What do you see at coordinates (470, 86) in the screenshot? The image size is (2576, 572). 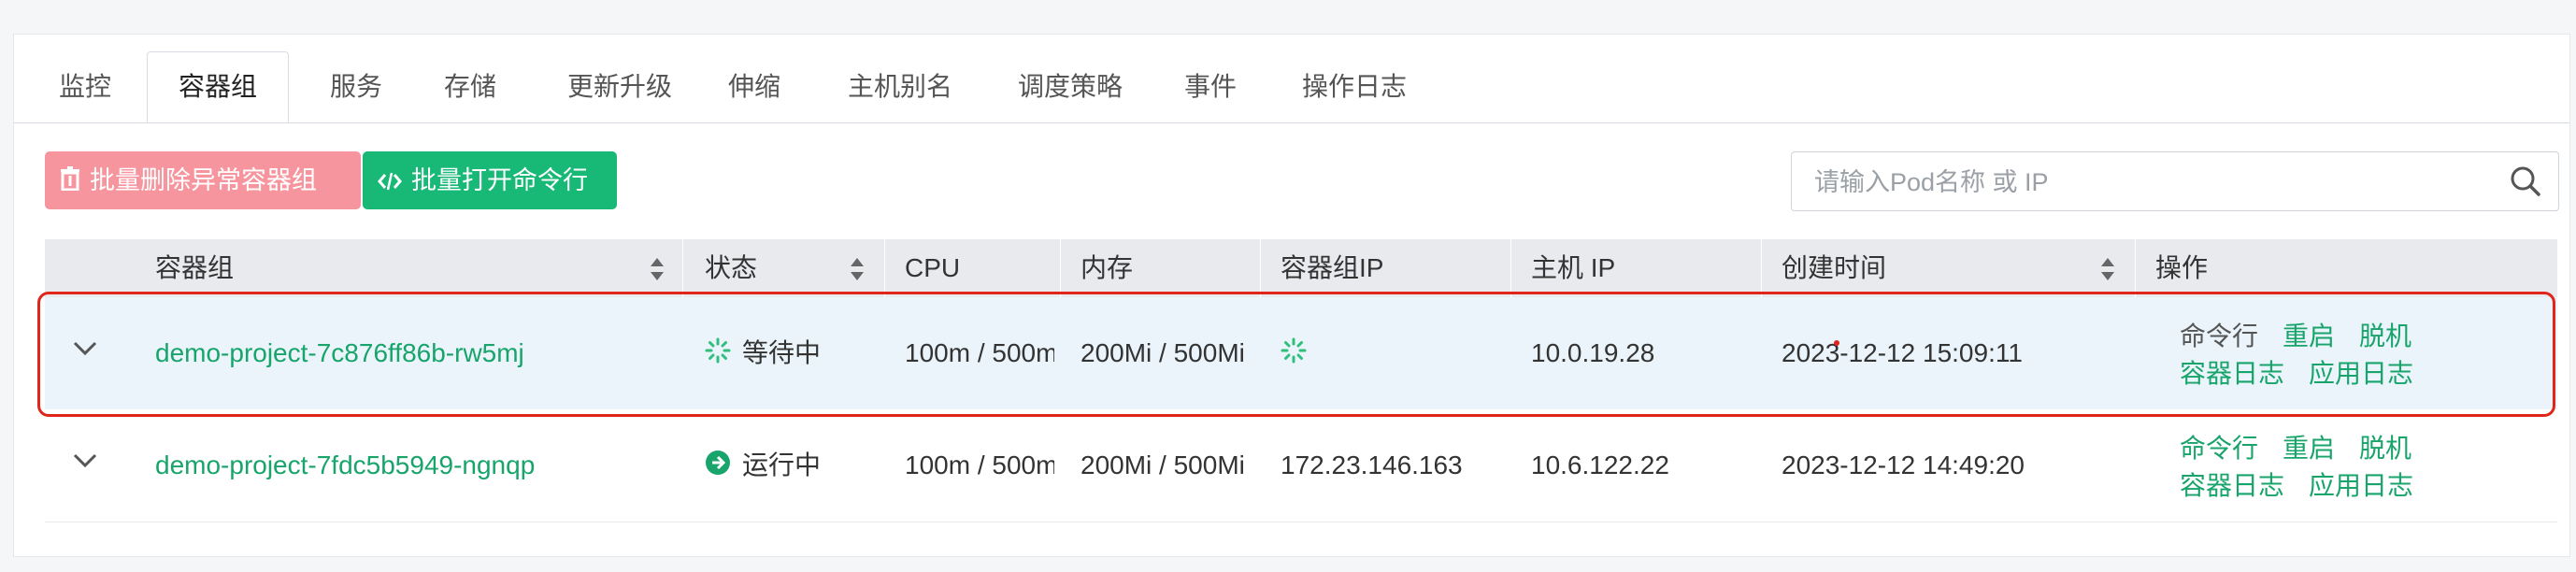 I see `tab-storage: 存储` at bounding box center [470, 86].